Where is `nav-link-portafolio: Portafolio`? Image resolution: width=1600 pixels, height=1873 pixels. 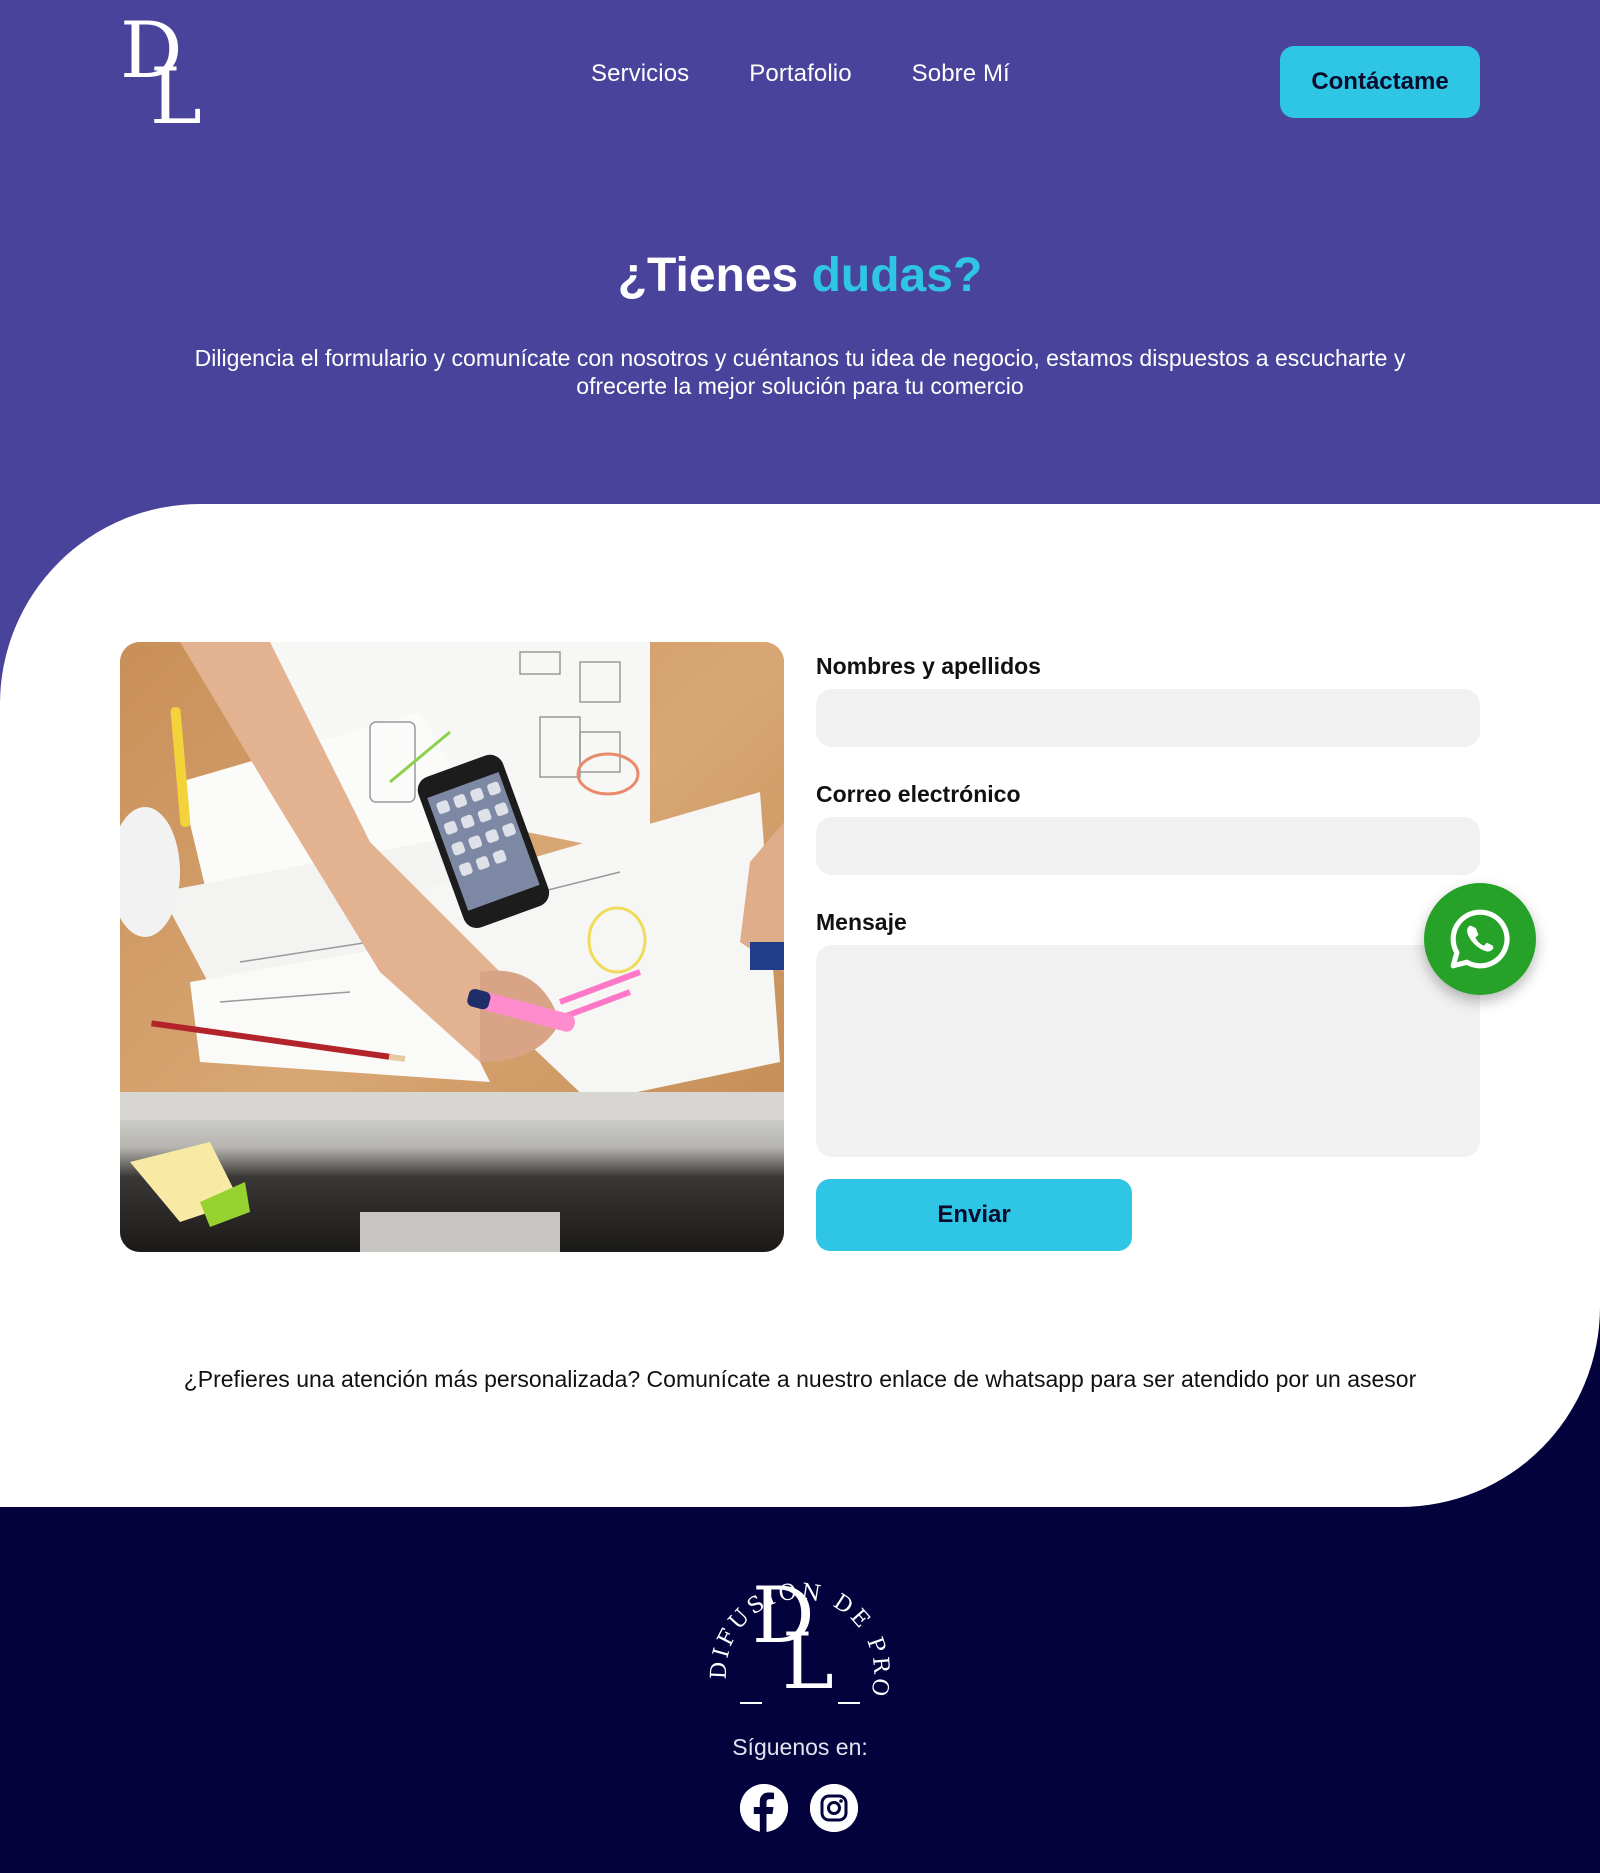 nav-link-portafolio: Portafolio is located at coordinates (800, 74).